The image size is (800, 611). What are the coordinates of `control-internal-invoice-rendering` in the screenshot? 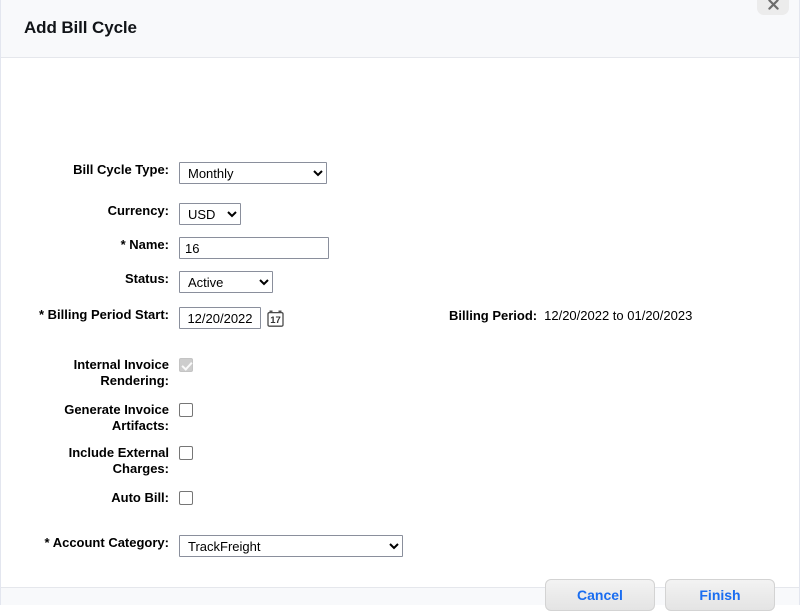 It's located at (186, 364).